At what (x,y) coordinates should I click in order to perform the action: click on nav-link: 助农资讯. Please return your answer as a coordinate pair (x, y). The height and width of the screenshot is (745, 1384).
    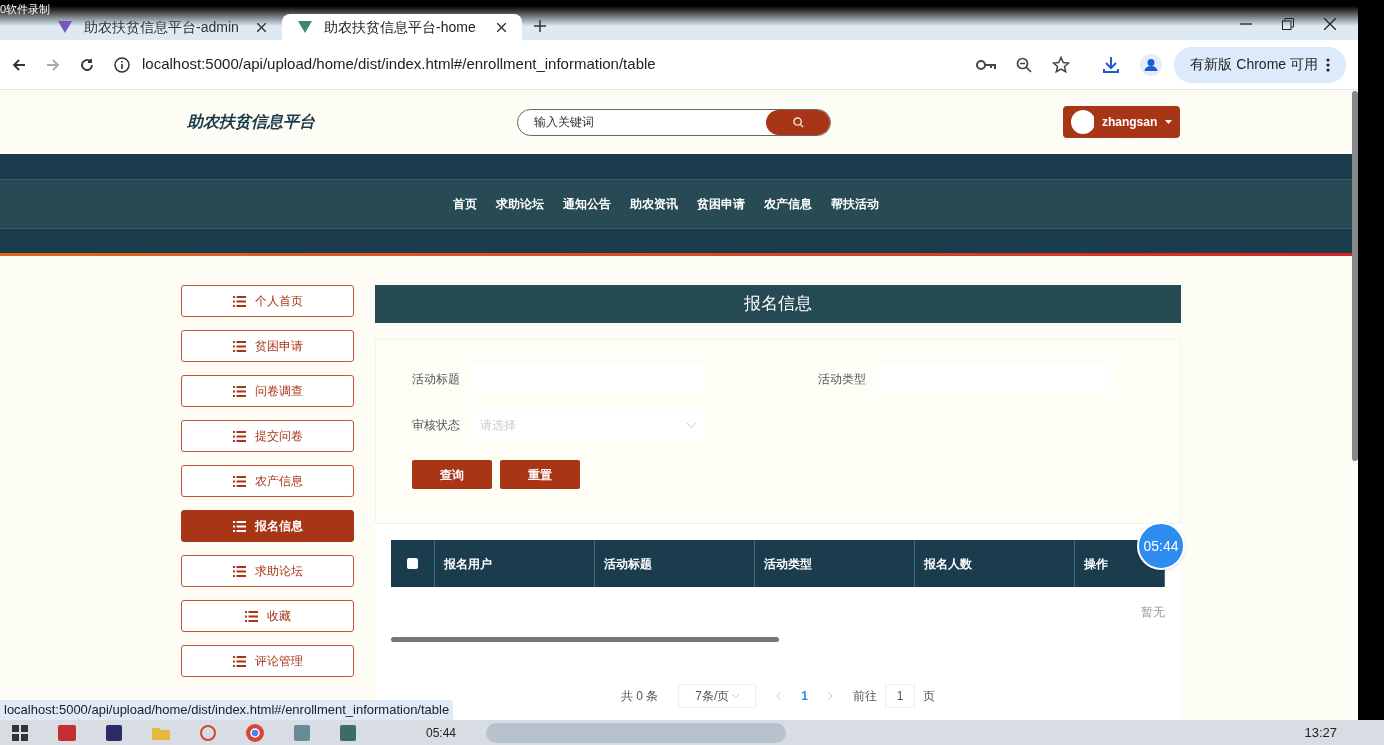
    Looking at the image, I should click on (654, 203).